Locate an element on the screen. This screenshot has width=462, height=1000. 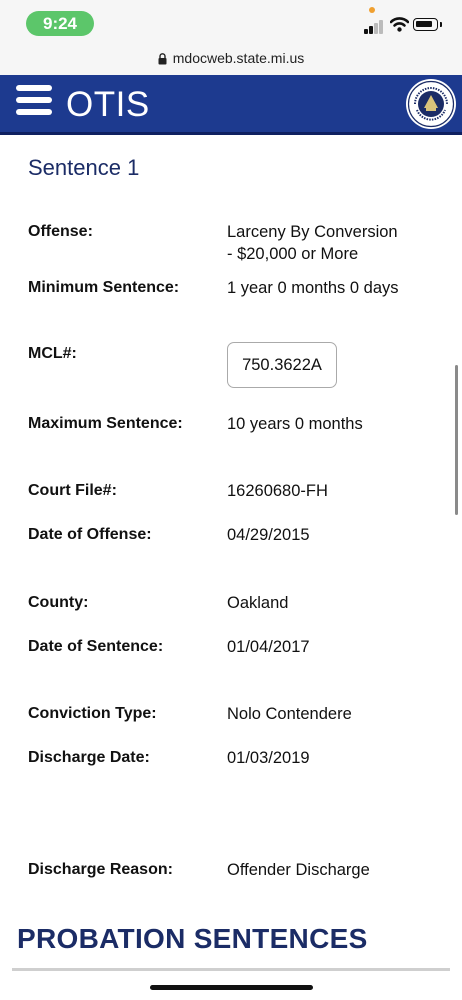
url-bar: mdocweb.state.mi.us is located at coordinates (231, 60).